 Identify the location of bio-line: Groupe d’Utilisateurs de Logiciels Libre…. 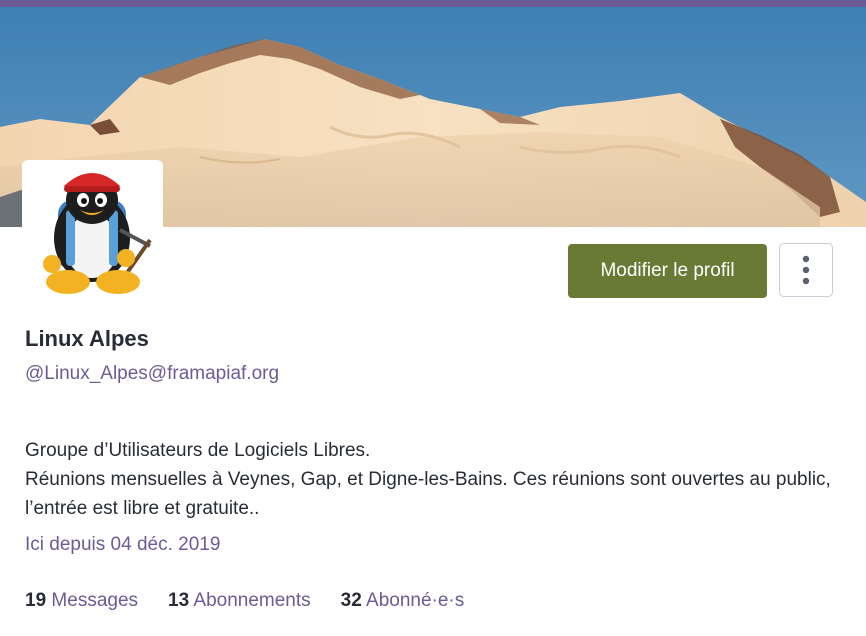
(198, 450).